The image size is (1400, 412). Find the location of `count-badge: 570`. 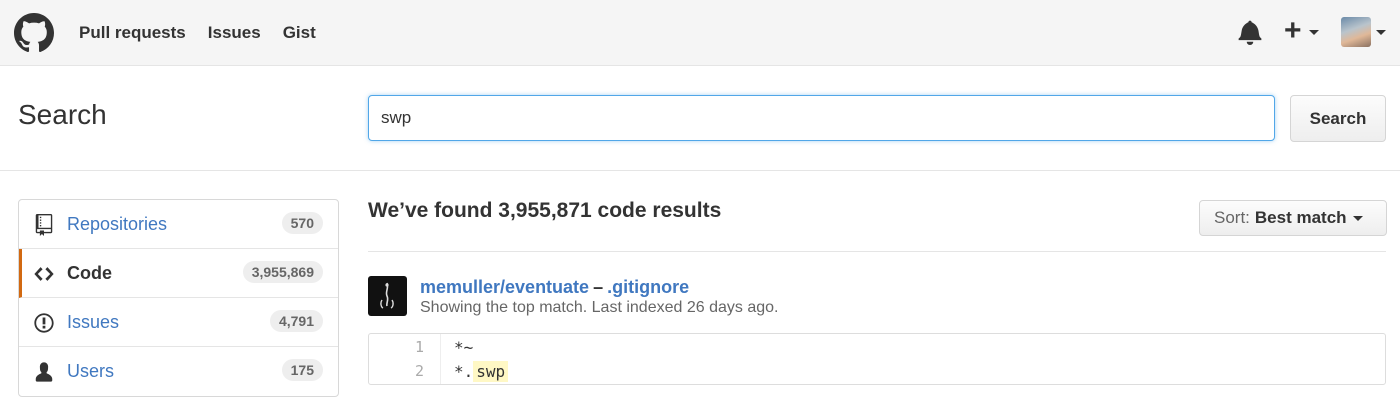

count-badge: 570 is located at coordinates (302, 223).